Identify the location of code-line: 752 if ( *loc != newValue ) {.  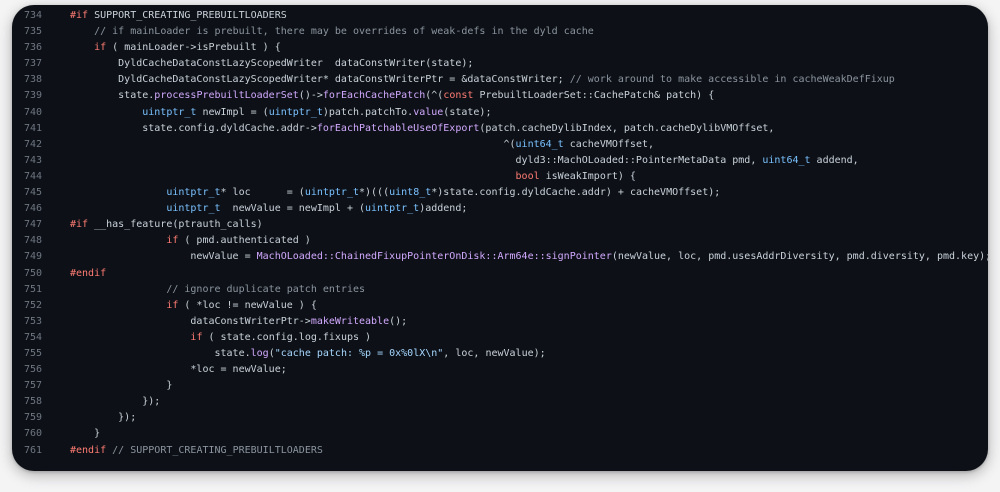
(500, 306).